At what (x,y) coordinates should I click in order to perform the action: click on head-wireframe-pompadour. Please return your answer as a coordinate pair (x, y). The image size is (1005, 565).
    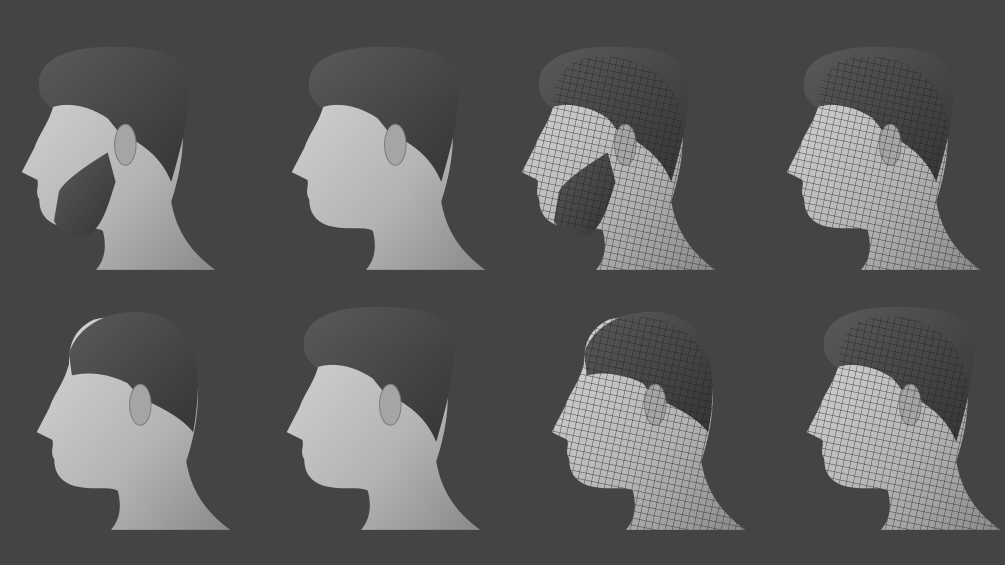
    Looking at the image, I should click on (904, 418).